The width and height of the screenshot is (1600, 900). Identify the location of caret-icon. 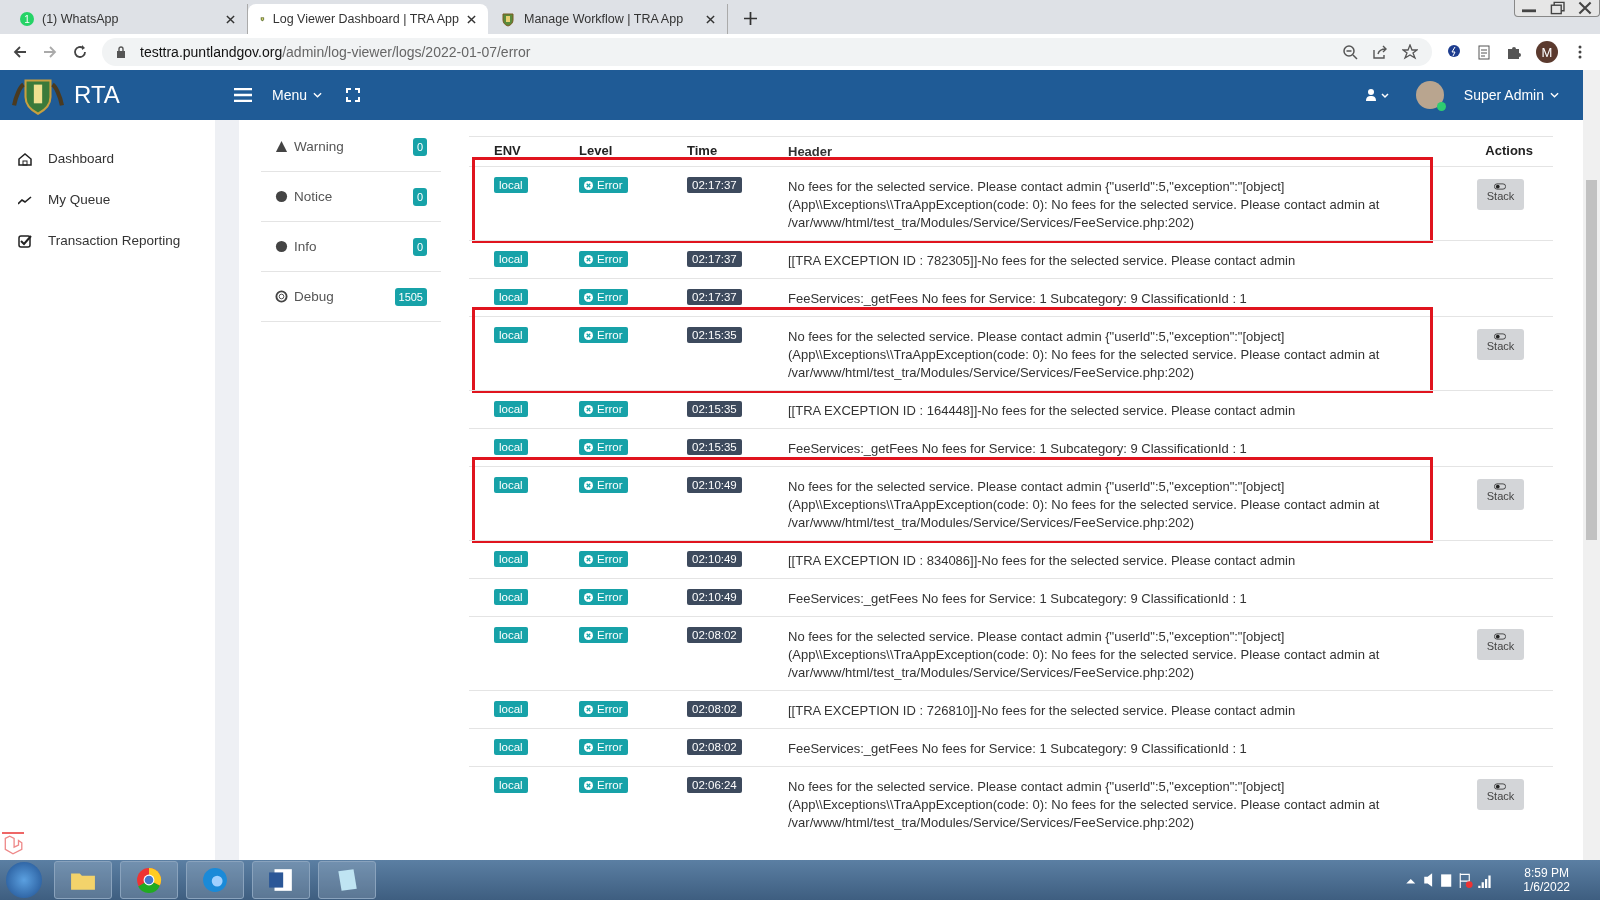
(318, 95).